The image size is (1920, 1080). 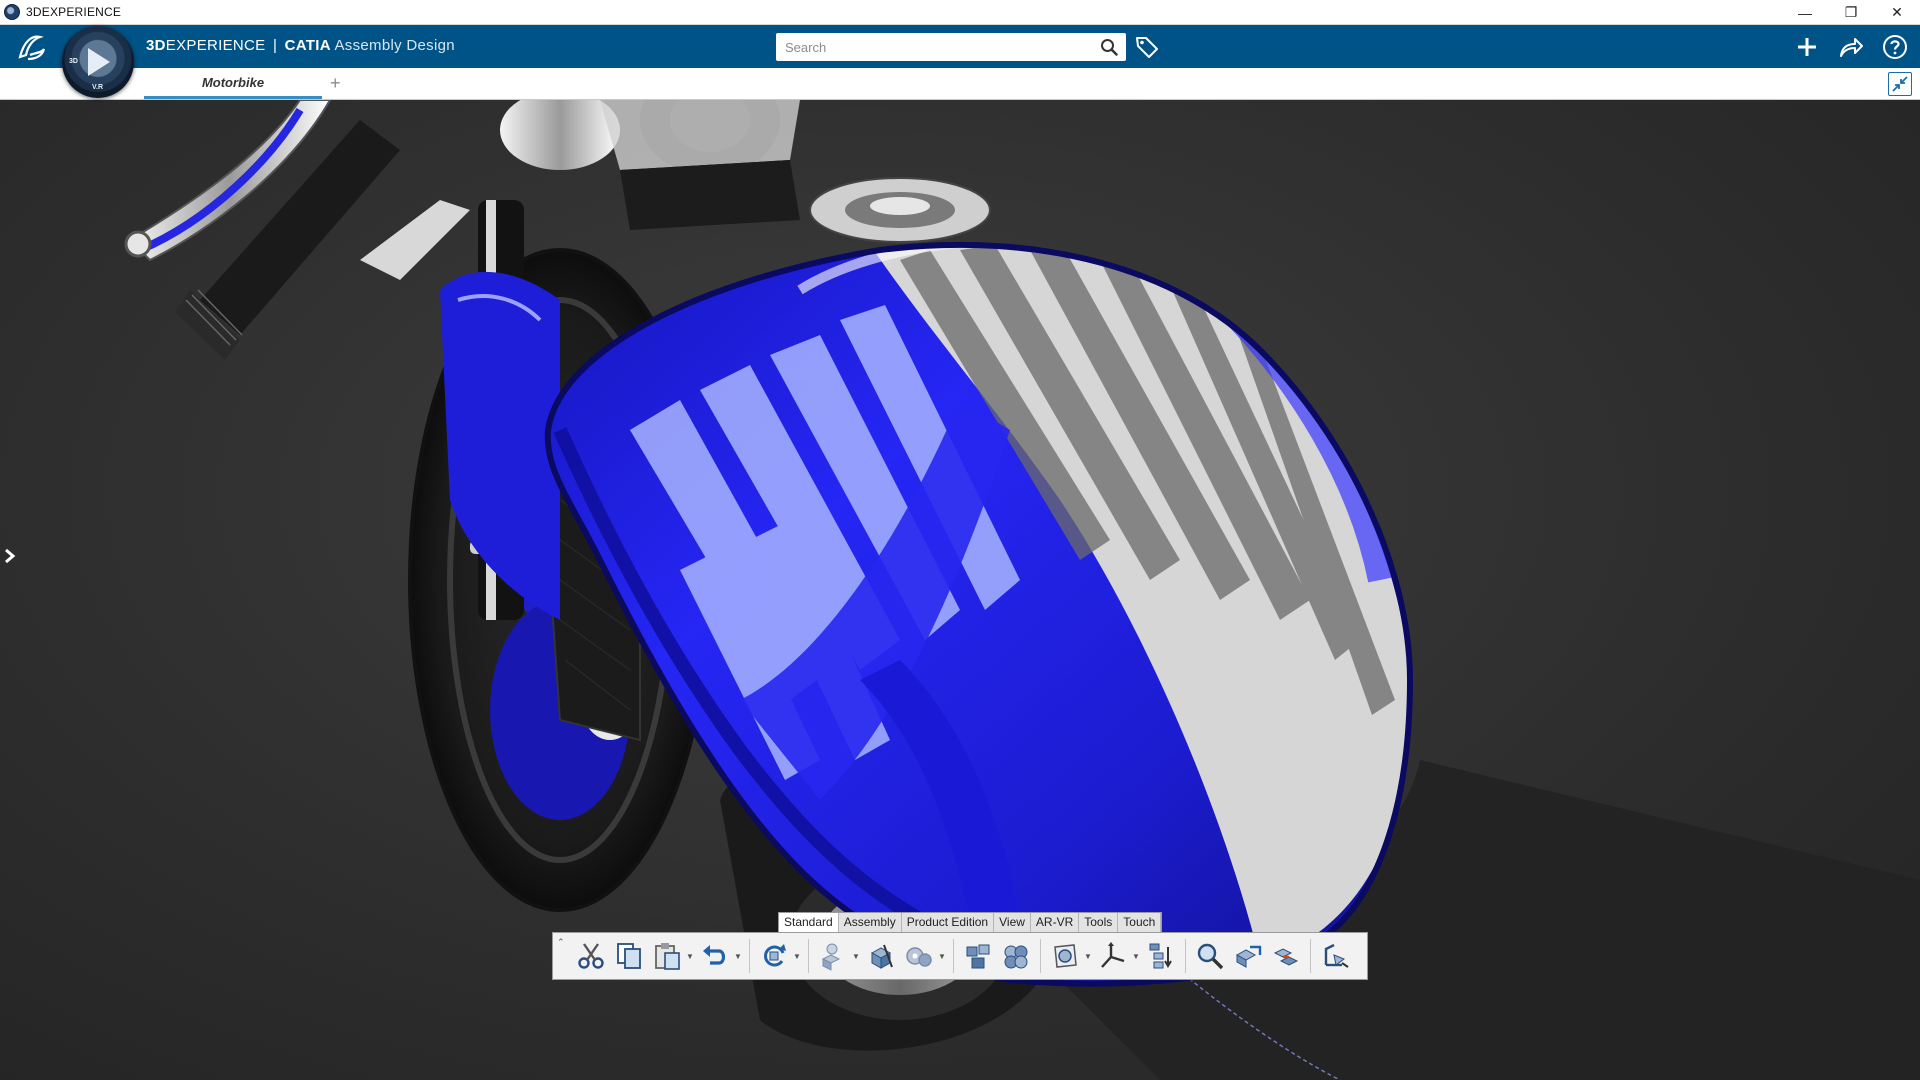 I want to click on tree-reorder-svg, so click(x=1160, y=956).